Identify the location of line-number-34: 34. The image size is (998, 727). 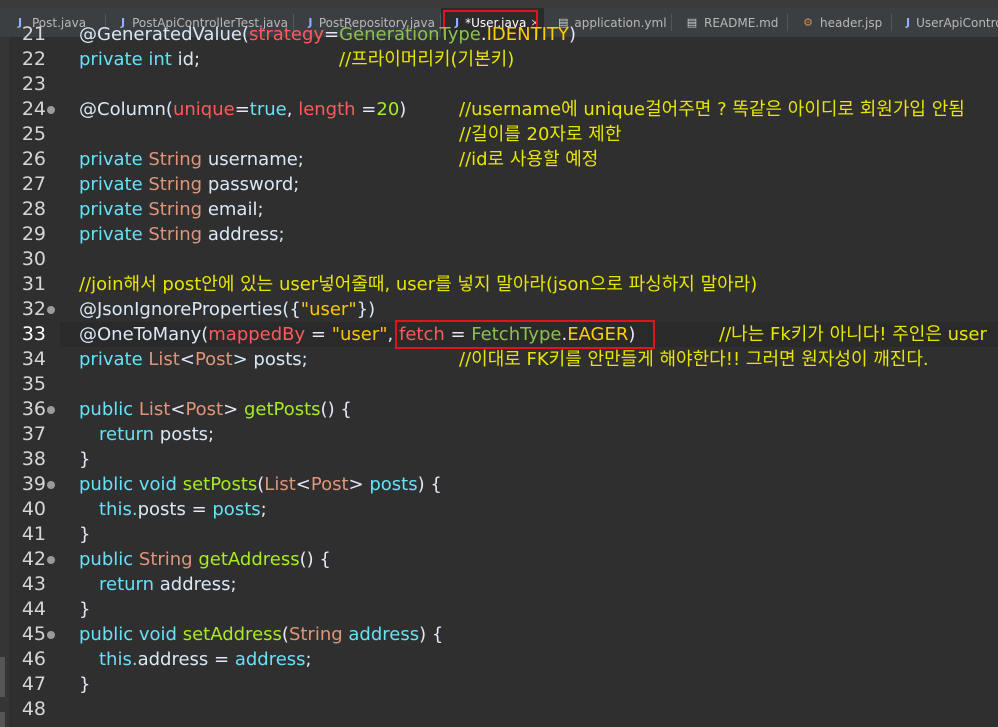
(33, 359).